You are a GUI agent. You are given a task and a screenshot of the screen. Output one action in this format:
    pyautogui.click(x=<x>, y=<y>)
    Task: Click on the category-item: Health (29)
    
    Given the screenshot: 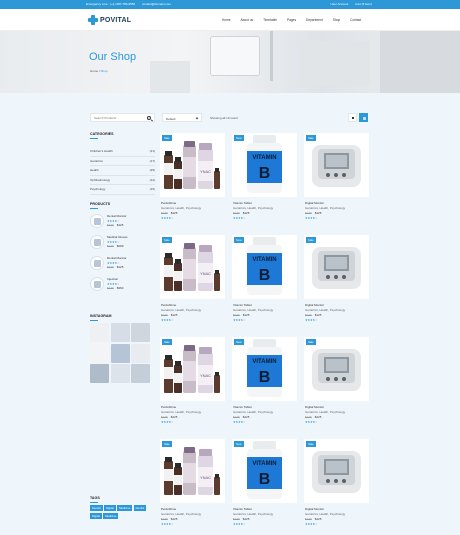 What is the action you would take?
    pyautogui.click(x=122, y=171)
    